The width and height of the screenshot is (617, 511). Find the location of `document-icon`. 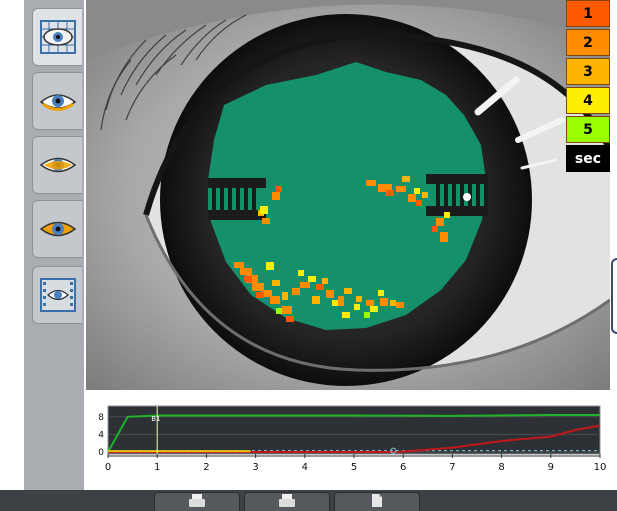

document-icon is located at coordinates (377, 500).